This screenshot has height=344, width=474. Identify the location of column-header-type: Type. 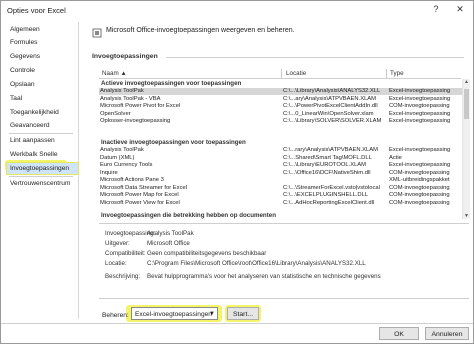
(424, 73).